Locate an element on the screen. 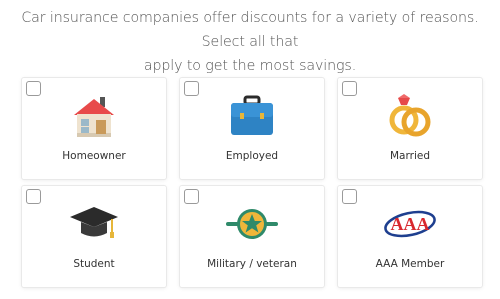  option-employed: Employed is located at coordinates (252, 128).